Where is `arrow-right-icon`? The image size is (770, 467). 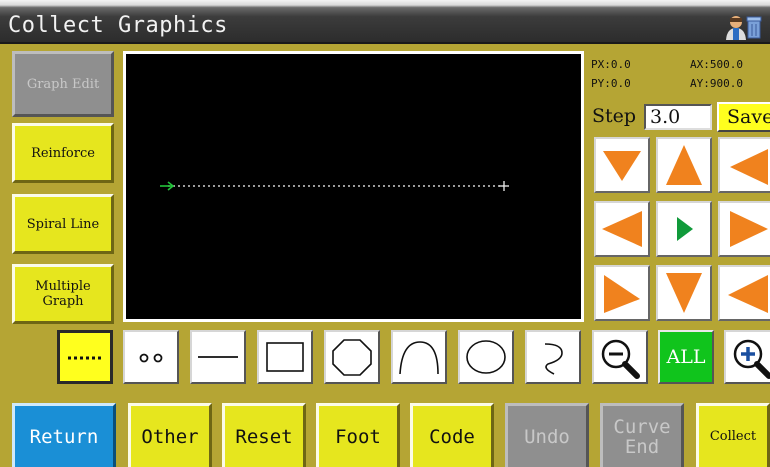 arrow-right-icon is located at coordinates (749, 229).